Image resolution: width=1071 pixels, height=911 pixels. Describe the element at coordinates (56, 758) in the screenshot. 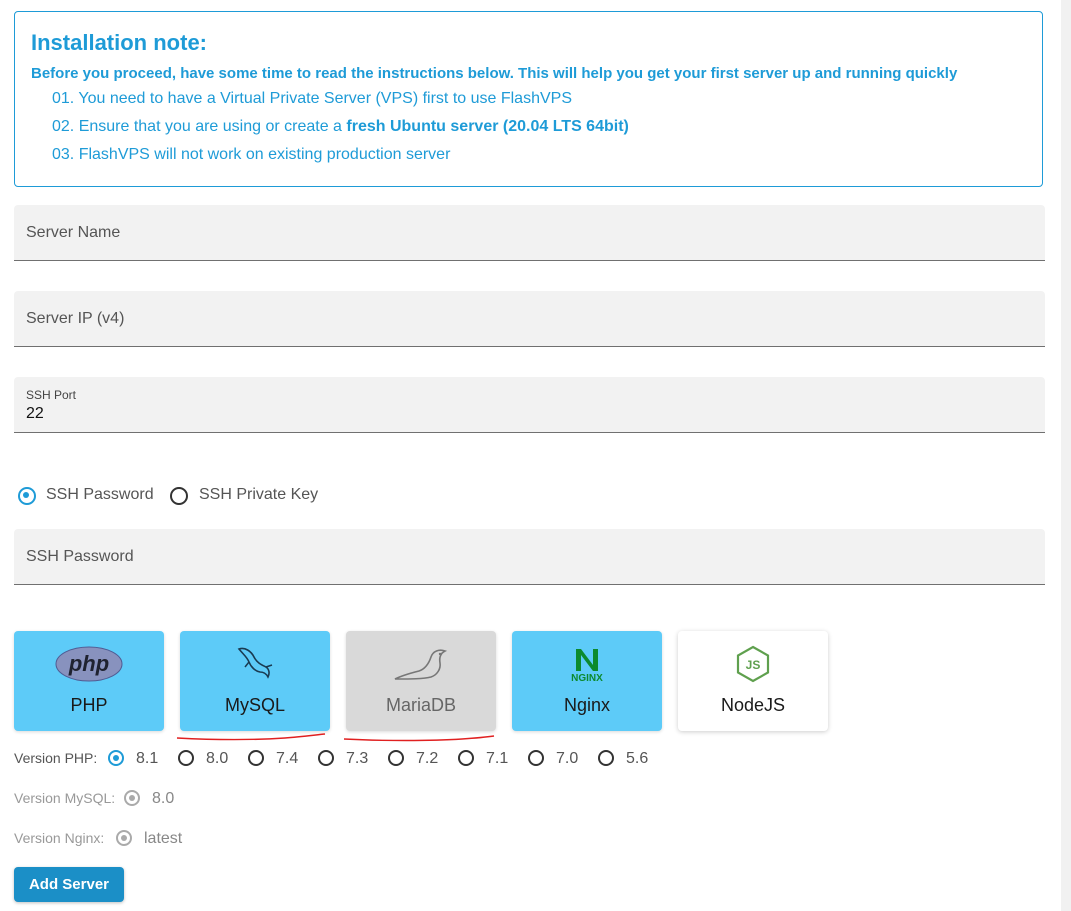

I see `version-php-label: Version PHP:` at that location.